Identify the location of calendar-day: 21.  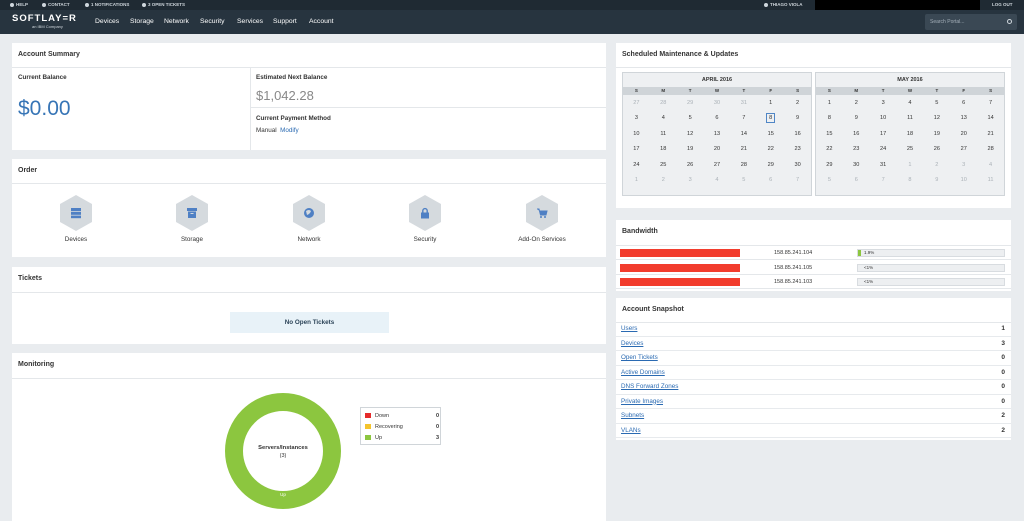
(990, 134).